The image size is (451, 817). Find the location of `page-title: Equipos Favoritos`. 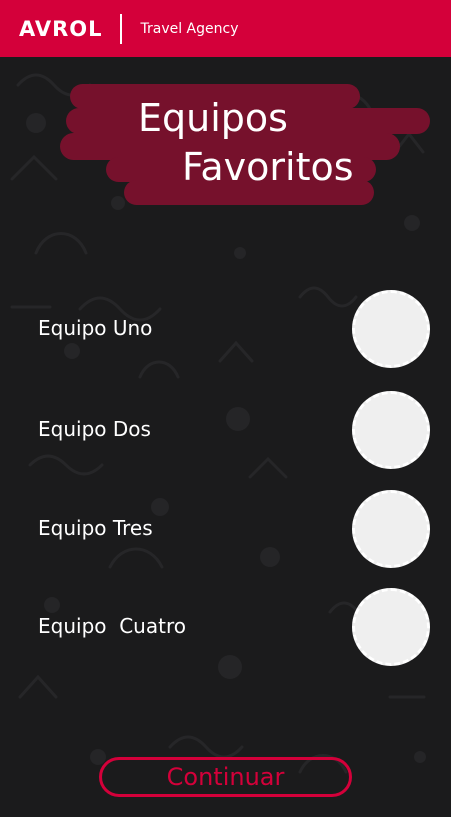

page-title: Equipos Favoritos is located at coordinates (245, 146).